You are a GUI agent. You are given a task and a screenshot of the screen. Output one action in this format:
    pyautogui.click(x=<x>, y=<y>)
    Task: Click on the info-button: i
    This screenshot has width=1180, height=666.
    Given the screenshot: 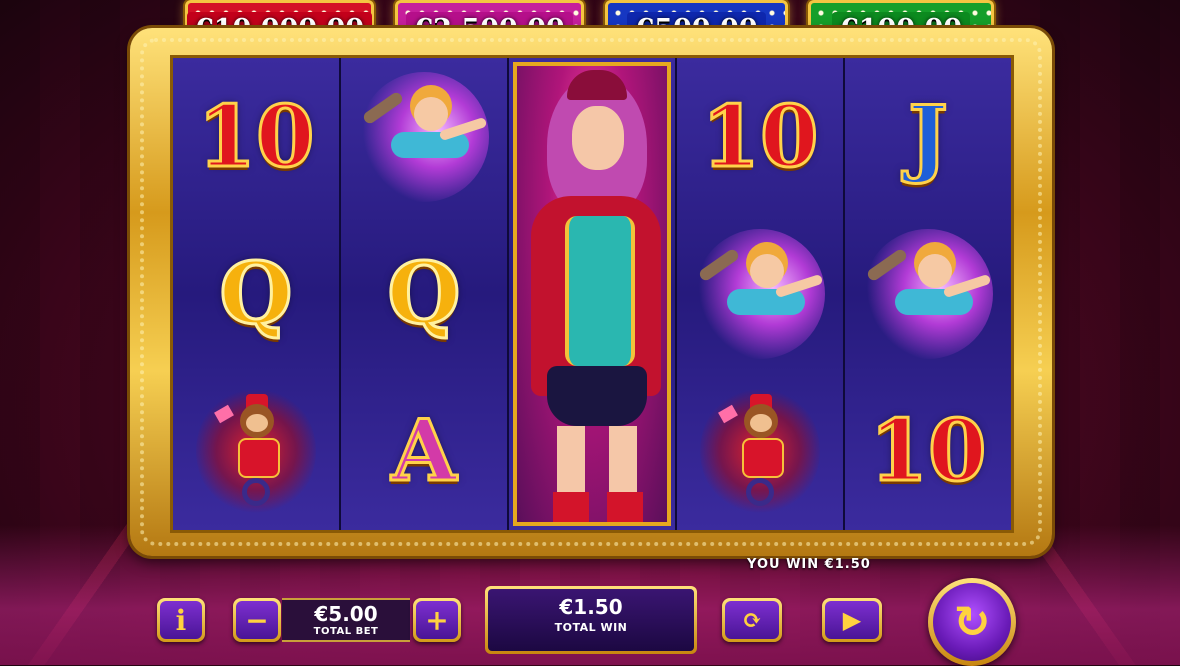 What is the action you would take?
    pyautogui.click(x=181, y=620)
    